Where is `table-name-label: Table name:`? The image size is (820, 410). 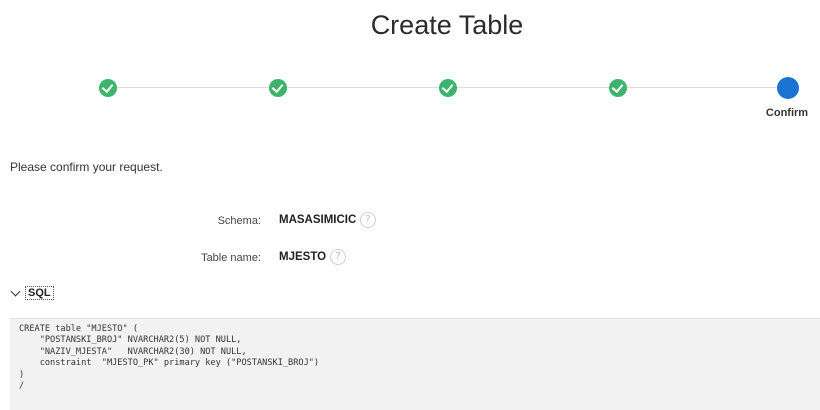 table-name-label: Table name: is located at coordinates (231, 258).